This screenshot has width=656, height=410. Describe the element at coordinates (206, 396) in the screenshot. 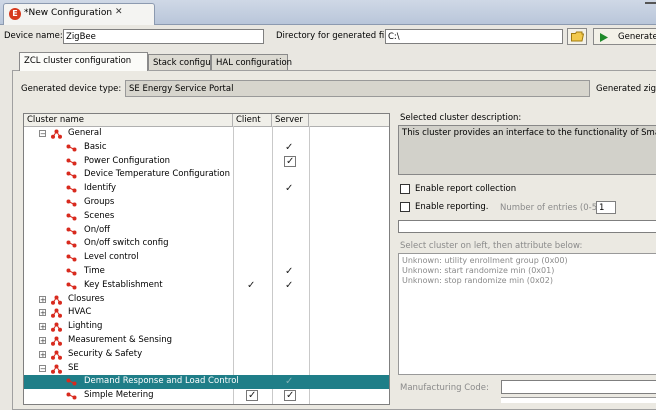

I see `table-row: Simple Metering ✓ ✓` at that location.